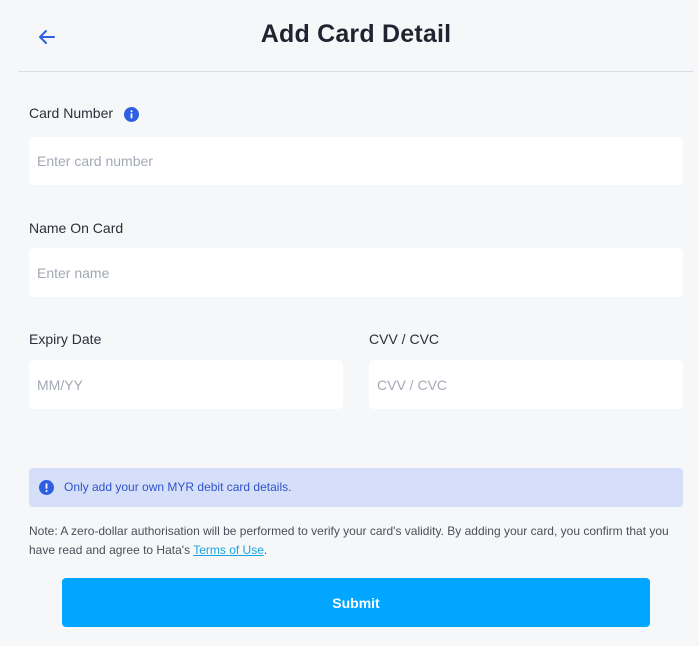  Describe the element at coordinates (76, 228) in the screenshot. I see `name-on-card-label: Name On Card` at that location.